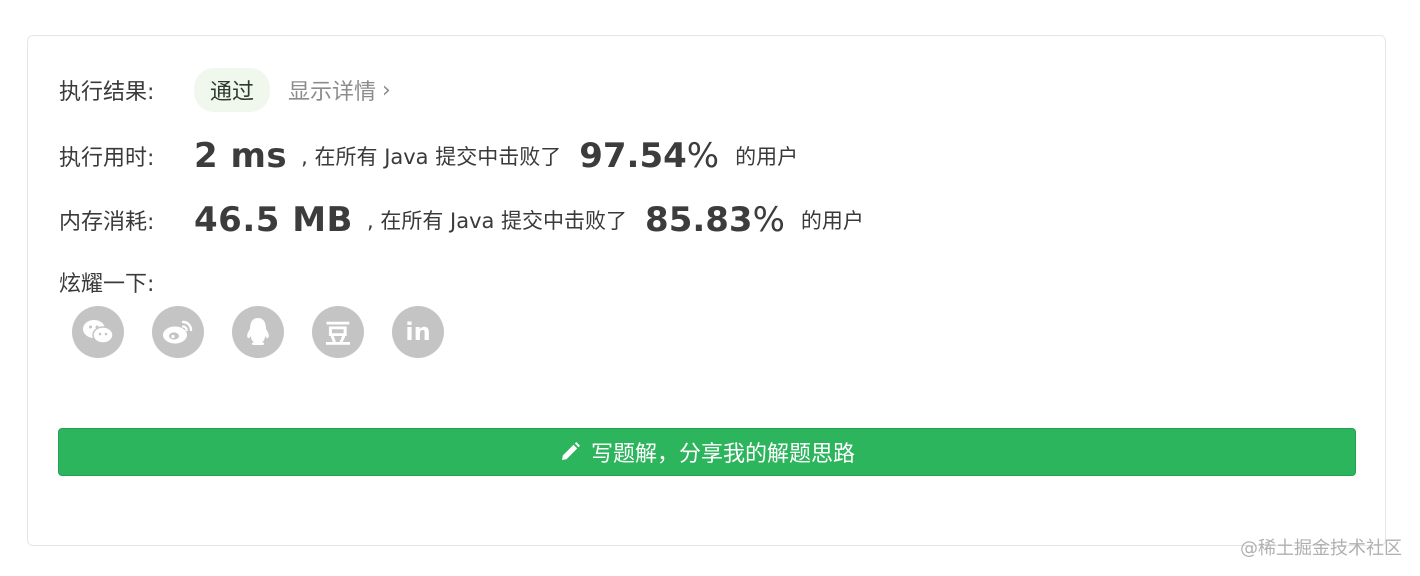 Image resolution: width=1420 pixels, height=576 pixels. I want to click on share-label: 炫耀一下:, so click(107, 284).